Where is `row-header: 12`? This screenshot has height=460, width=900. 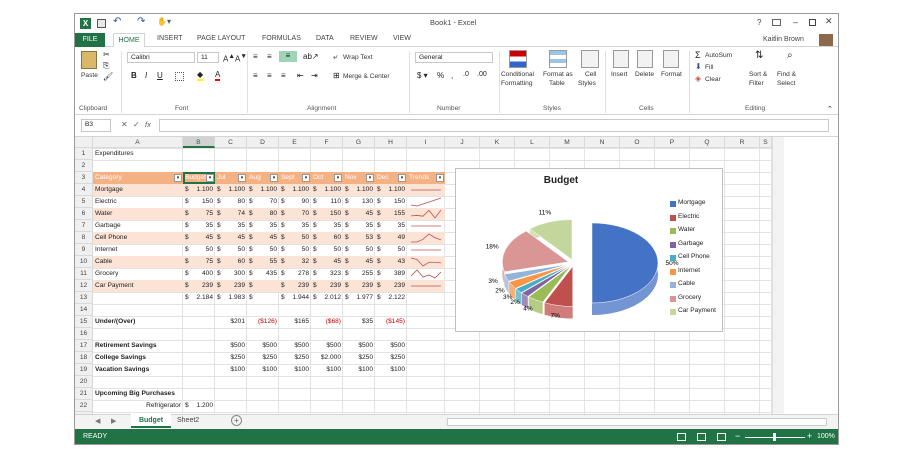 row-header: 12 is located at coordinates (84, 286).